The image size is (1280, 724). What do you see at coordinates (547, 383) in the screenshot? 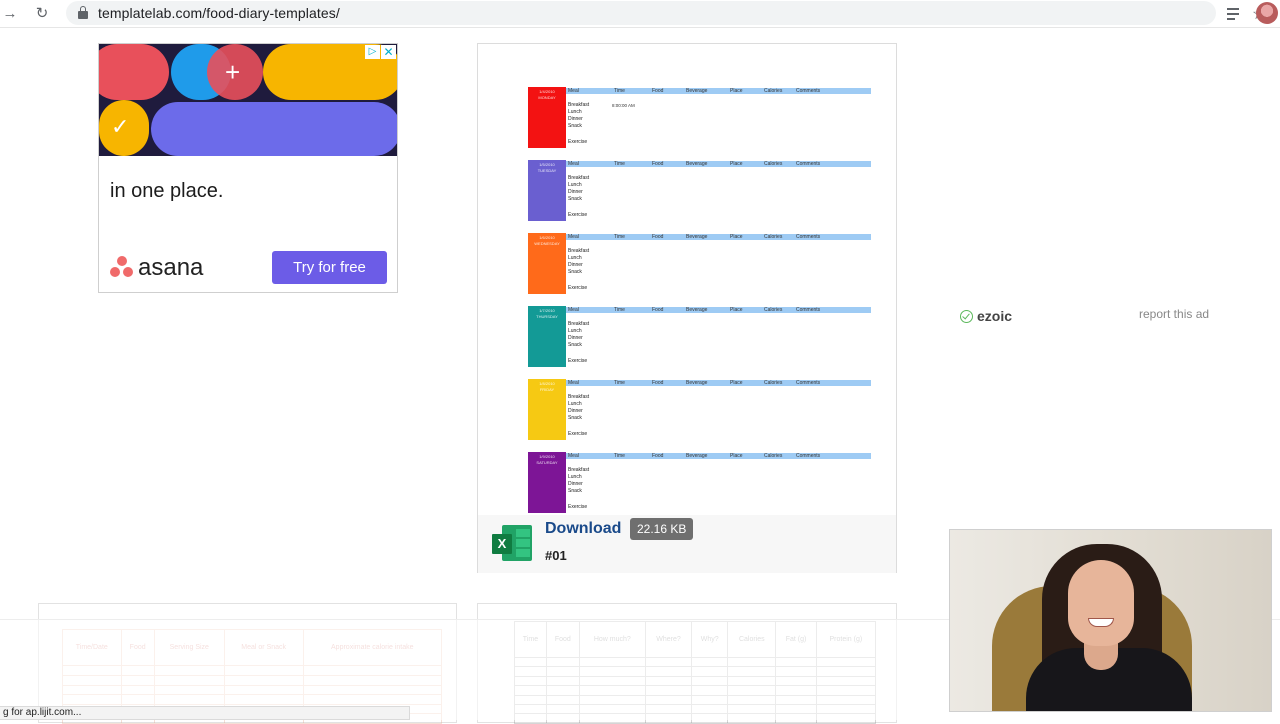
I see `day-date: 1/8/2010` at bounding box center [547, 383].